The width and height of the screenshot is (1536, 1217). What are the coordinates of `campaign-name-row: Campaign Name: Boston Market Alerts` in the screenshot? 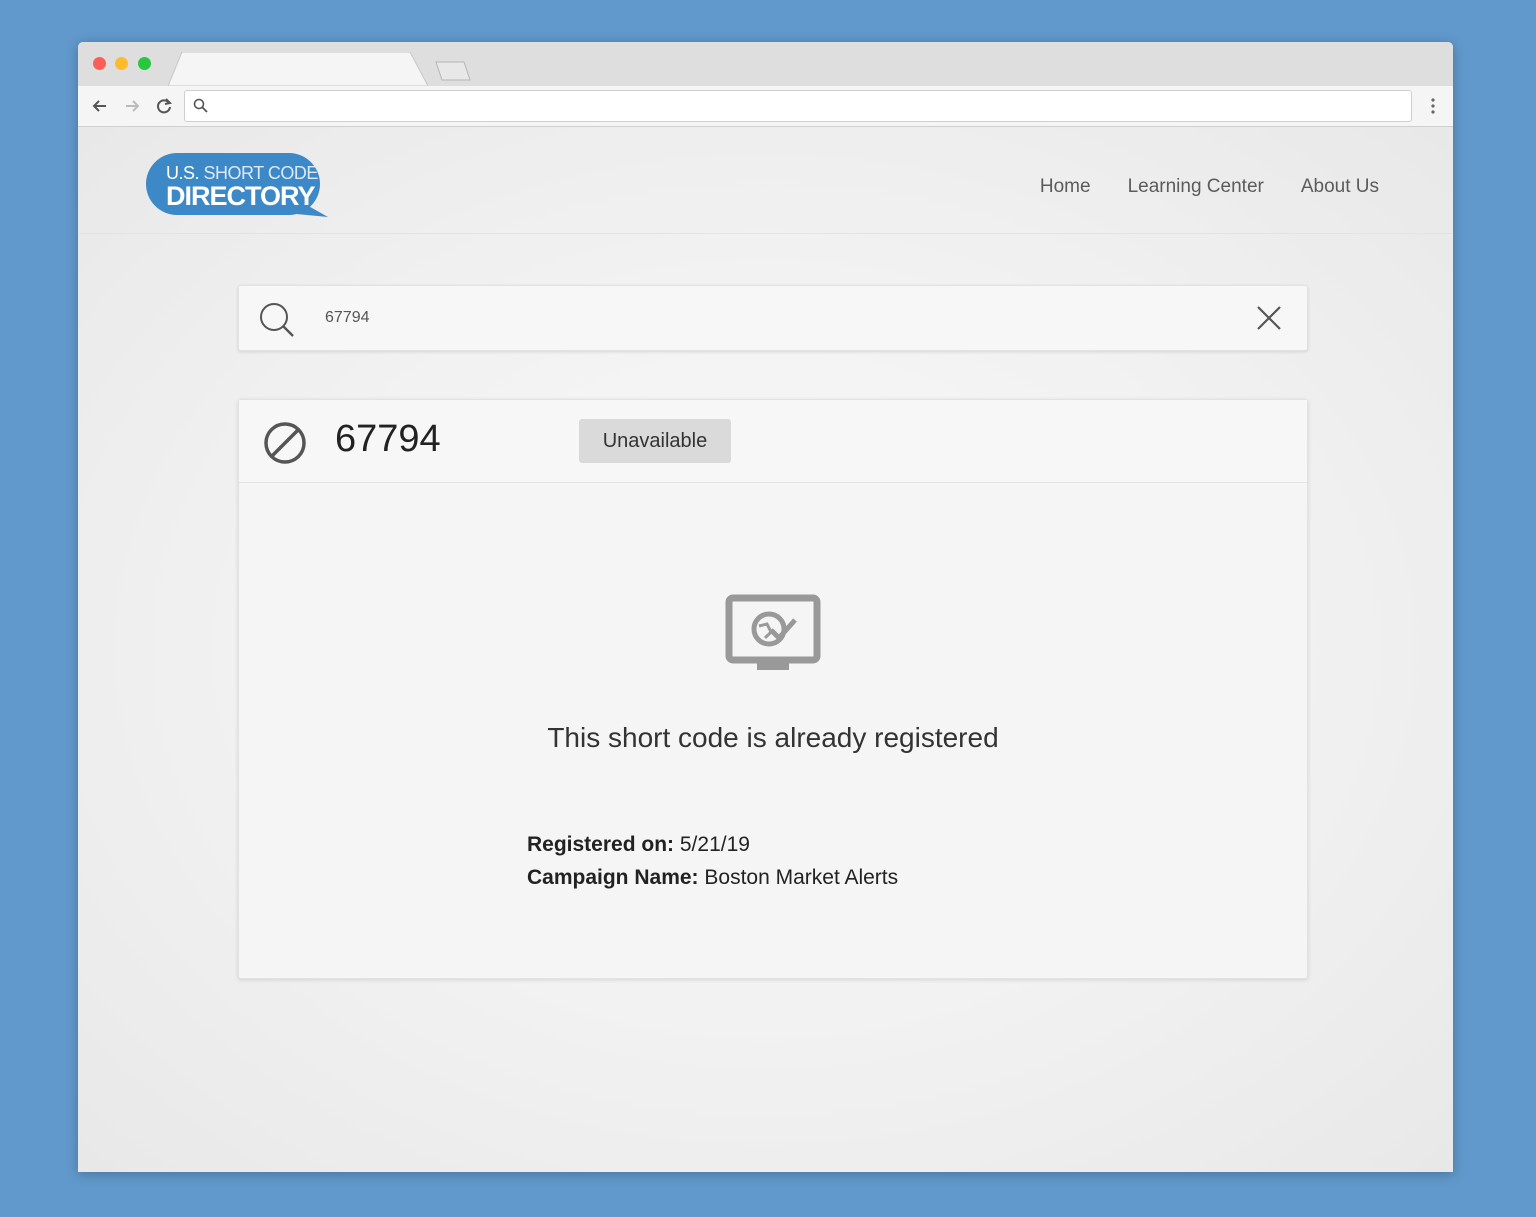 It's located at (712, 877).